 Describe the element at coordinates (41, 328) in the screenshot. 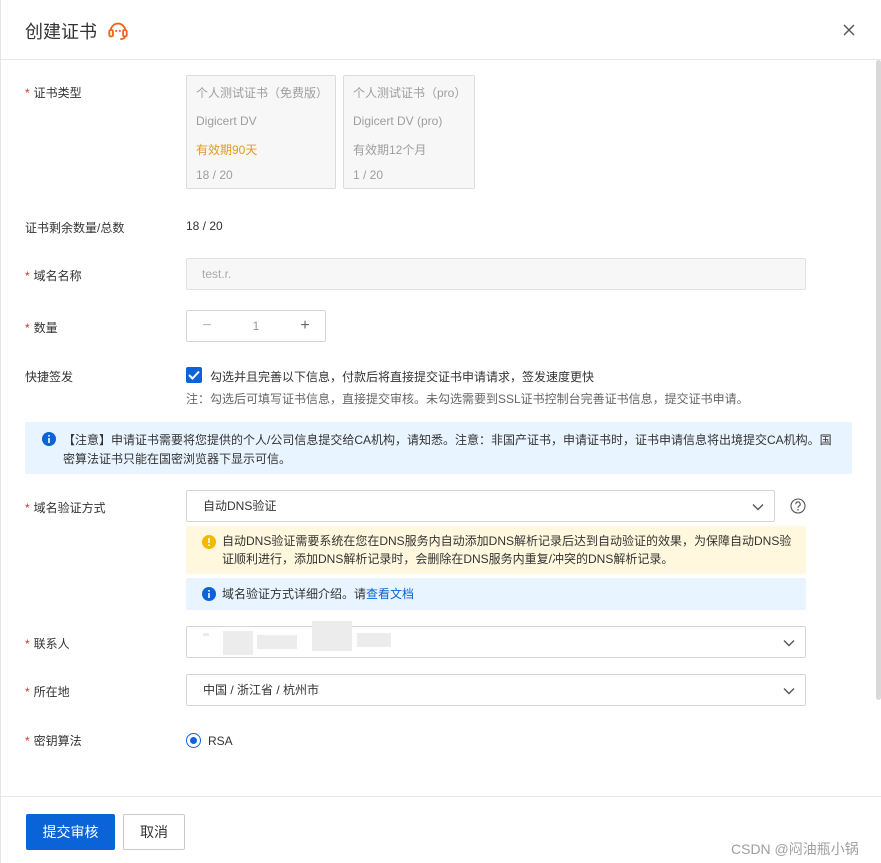

I see `quantity-label: * 数量` at that location.